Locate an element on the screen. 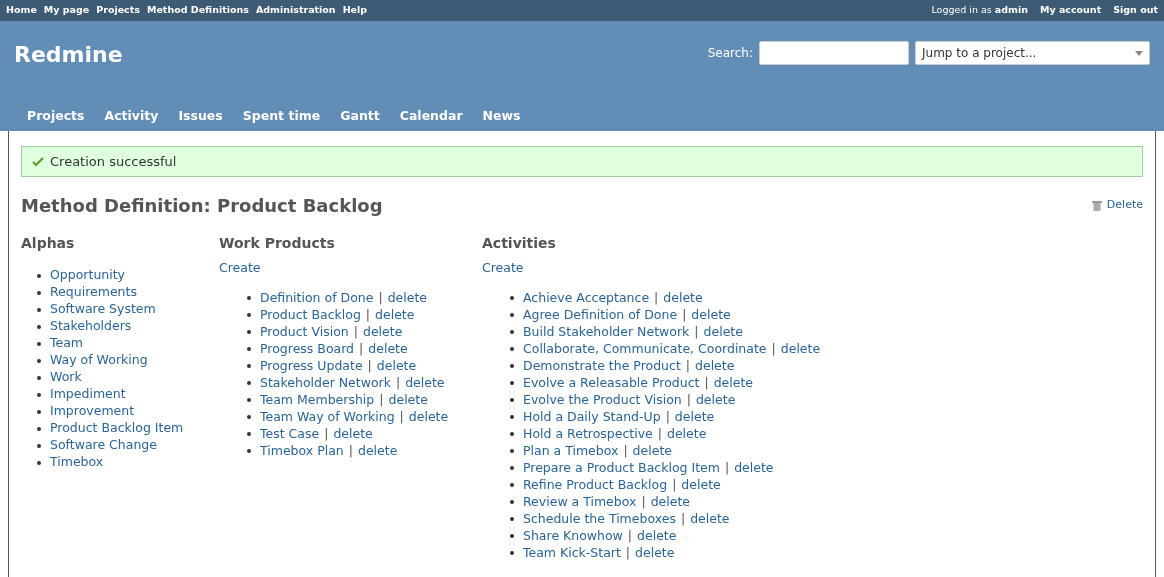 The height and width of the screenshot is (577, 1164). alpha-link: Work is located at coordinates (66, 377).